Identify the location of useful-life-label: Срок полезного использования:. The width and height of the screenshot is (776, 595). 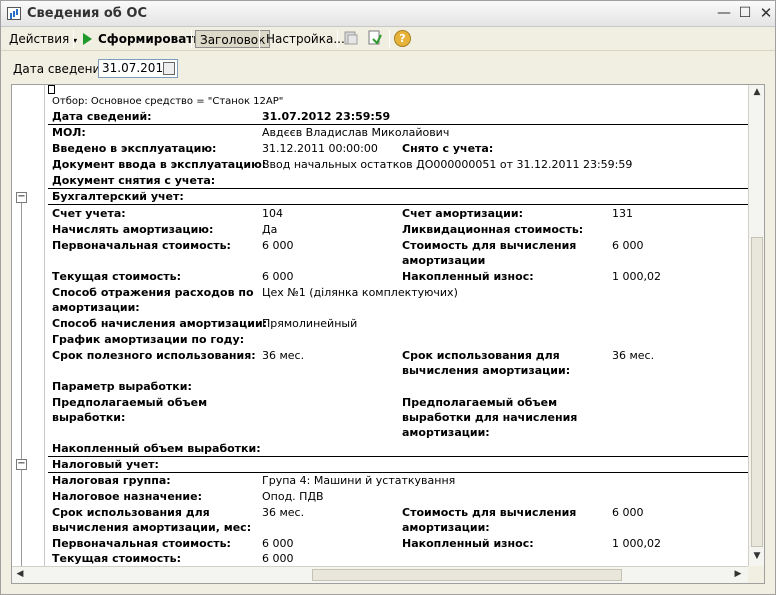
(154, 355).